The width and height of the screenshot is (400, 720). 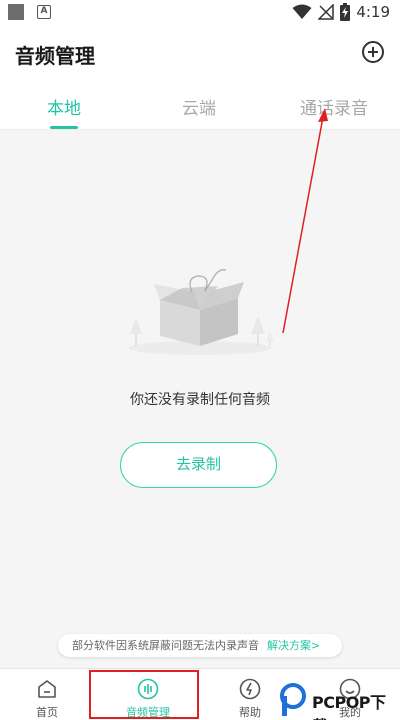 What do you see at coordinates (349, 706) in the screenshot?
I see `watermark-text: PCPOP下载` at bounding box center [349, 706].